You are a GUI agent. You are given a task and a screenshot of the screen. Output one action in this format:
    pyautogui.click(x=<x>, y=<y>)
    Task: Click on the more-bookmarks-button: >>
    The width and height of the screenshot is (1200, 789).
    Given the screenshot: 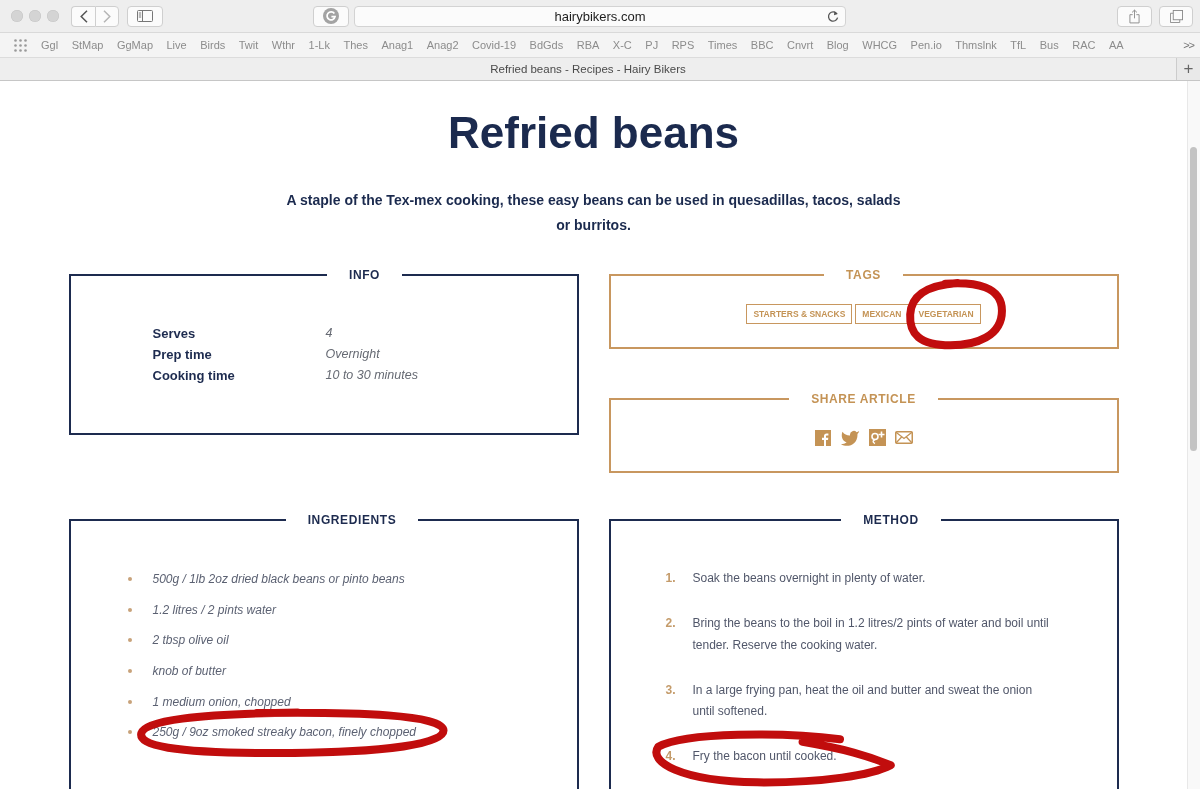 What is the action you would take?
    pyautogui.click(x=1188, y=45)
    